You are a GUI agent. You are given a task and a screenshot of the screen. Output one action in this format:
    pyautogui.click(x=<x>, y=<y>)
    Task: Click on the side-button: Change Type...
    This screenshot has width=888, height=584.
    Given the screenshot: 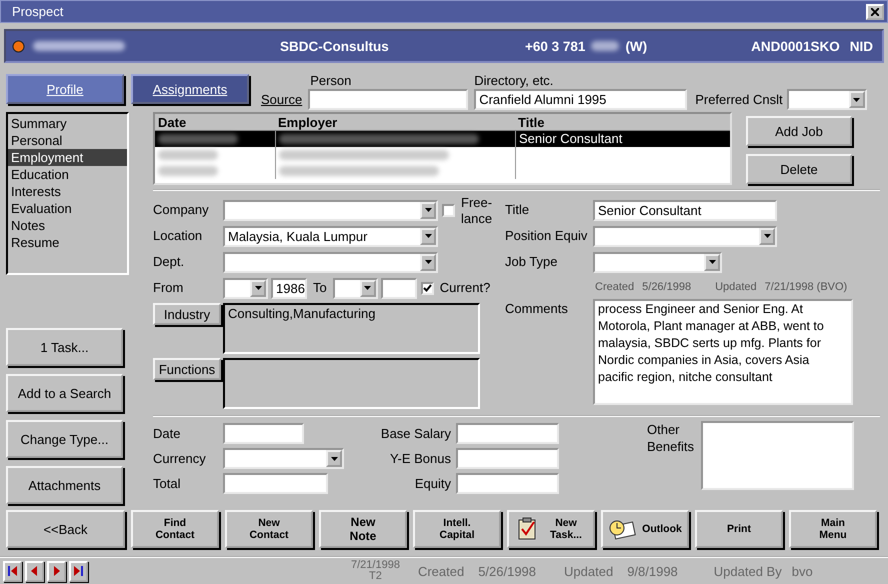 What is the action you would take?
    pyautogui.click(x=64, y=439)
    